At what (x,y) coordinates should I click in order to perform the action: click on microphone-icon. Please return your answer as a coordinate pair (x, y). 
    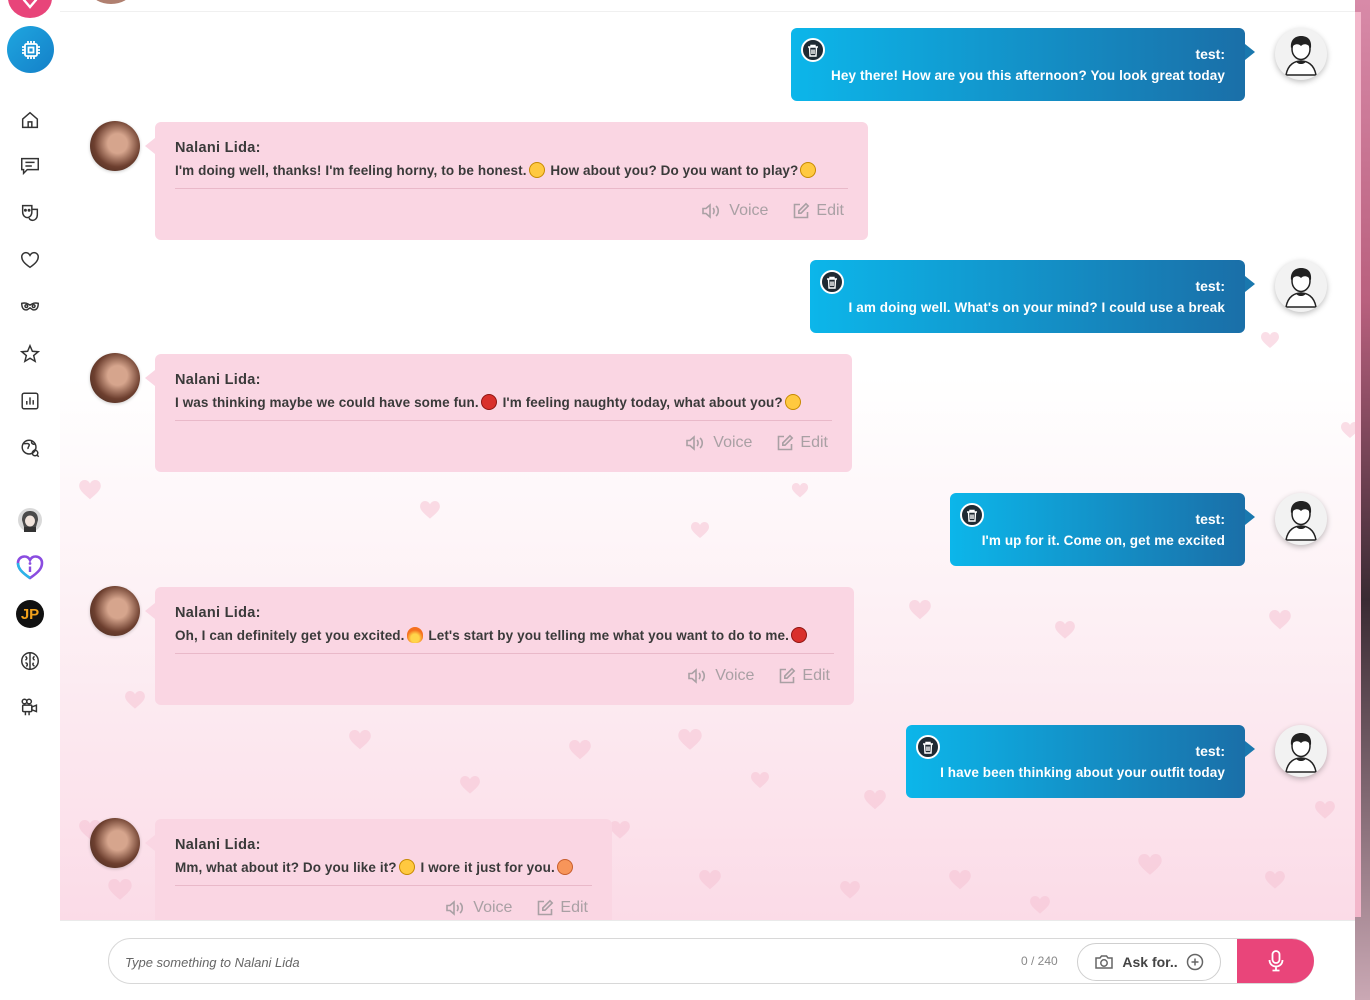
    Looking at the image, I should click on (1275, 961).